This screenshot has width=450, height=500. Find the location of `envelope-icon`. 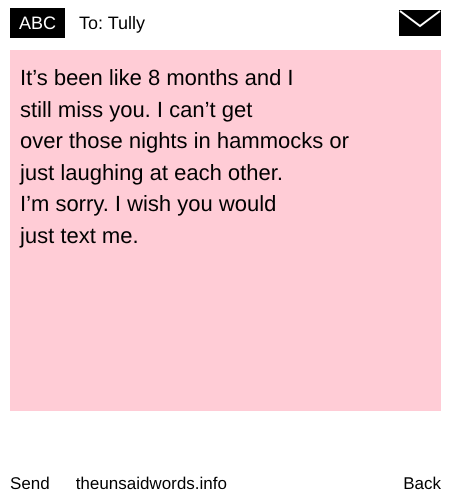

envelope-icon is located at coordinates (420, 23).